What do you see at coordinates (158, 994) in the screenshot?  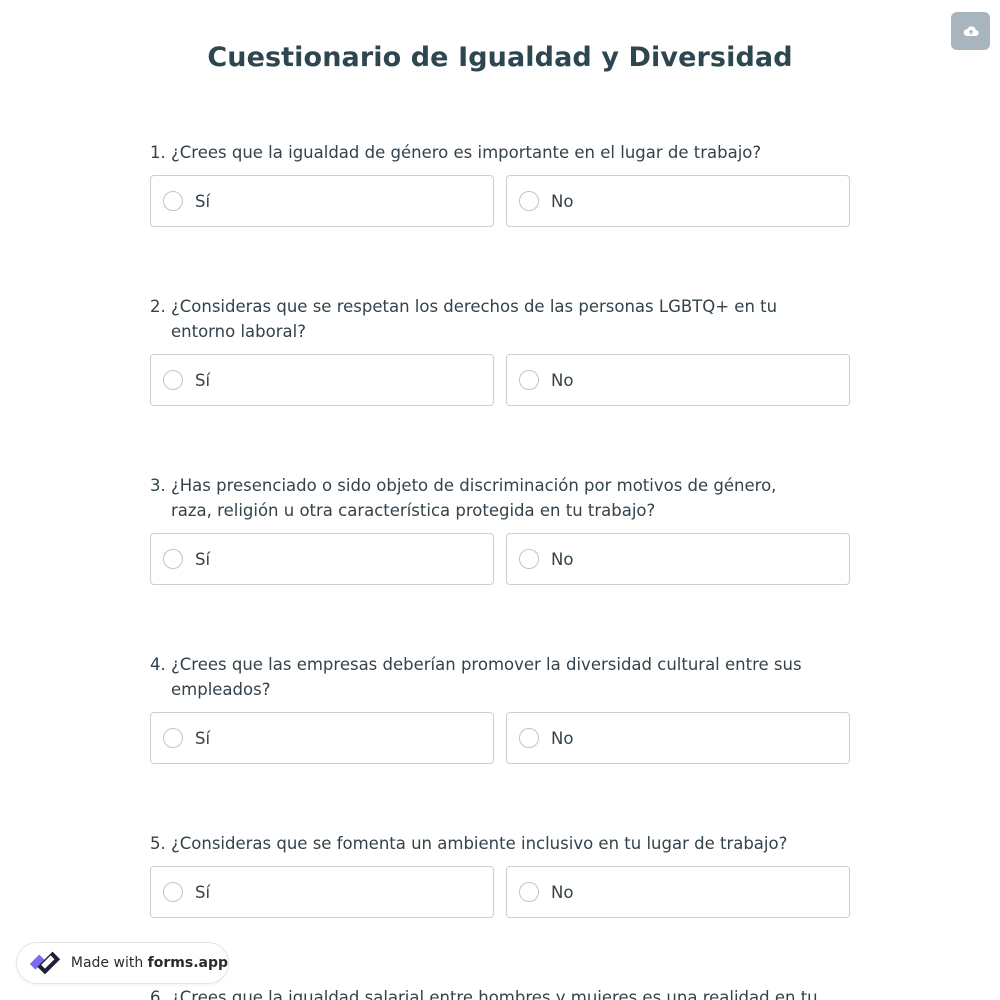 I see `question-number: 6.` at bounding box center [158, 994].